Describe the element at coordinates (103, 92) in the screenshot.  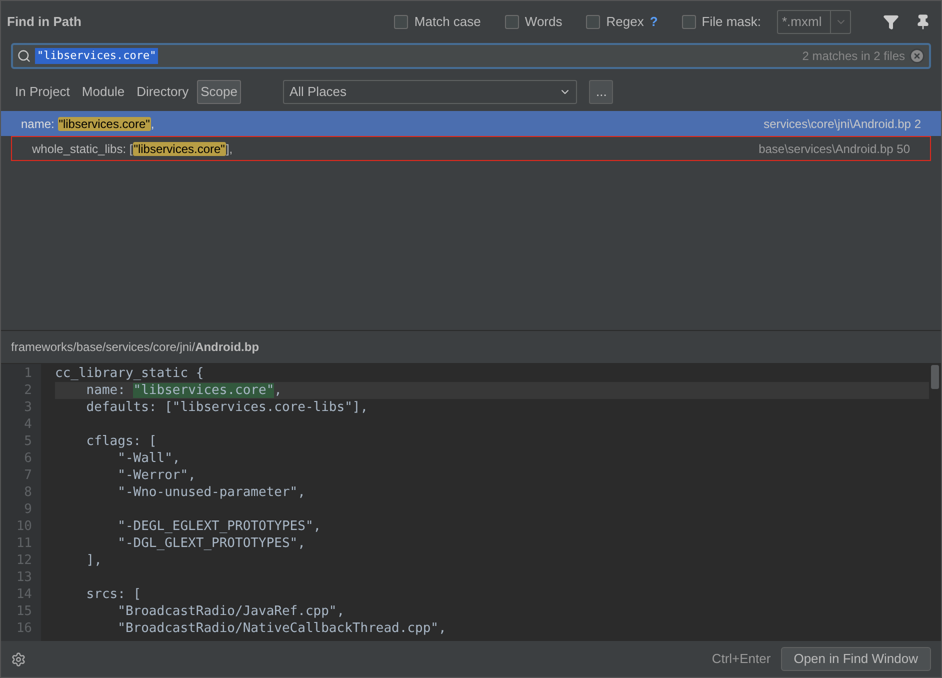
I see `scope-tab: Module` at that location.